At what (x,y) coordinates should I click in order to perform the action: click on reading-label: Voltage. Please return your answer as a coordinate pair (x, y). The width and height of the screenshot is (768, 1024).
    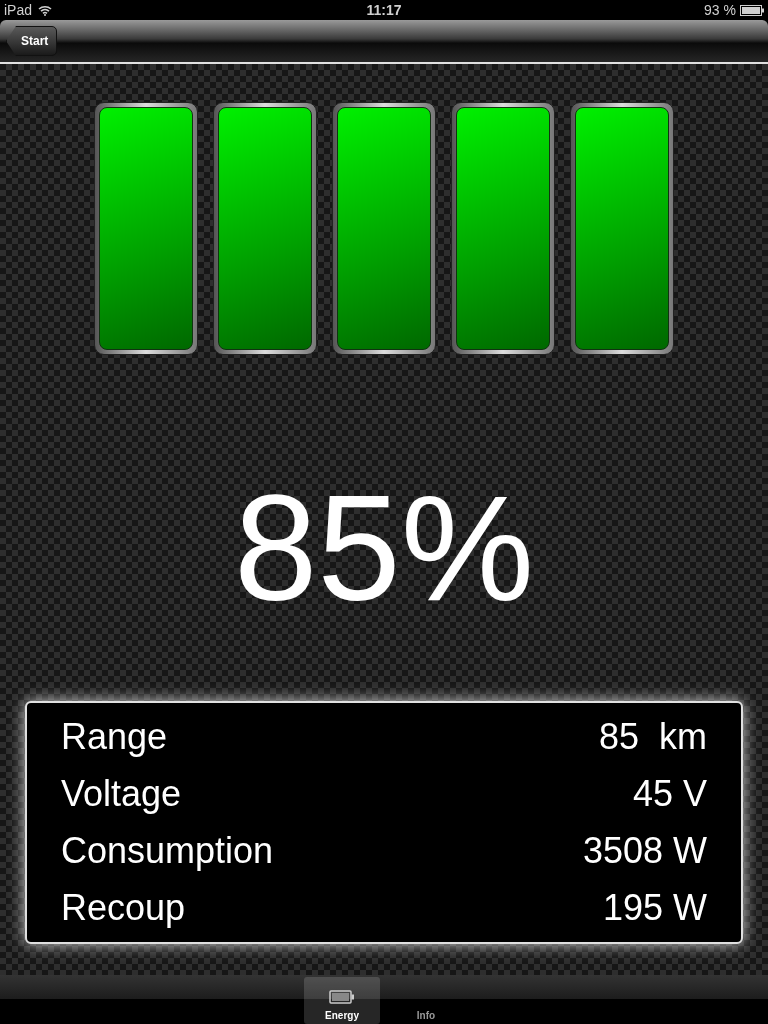
    Looking at the image, I should click on (121, 794).